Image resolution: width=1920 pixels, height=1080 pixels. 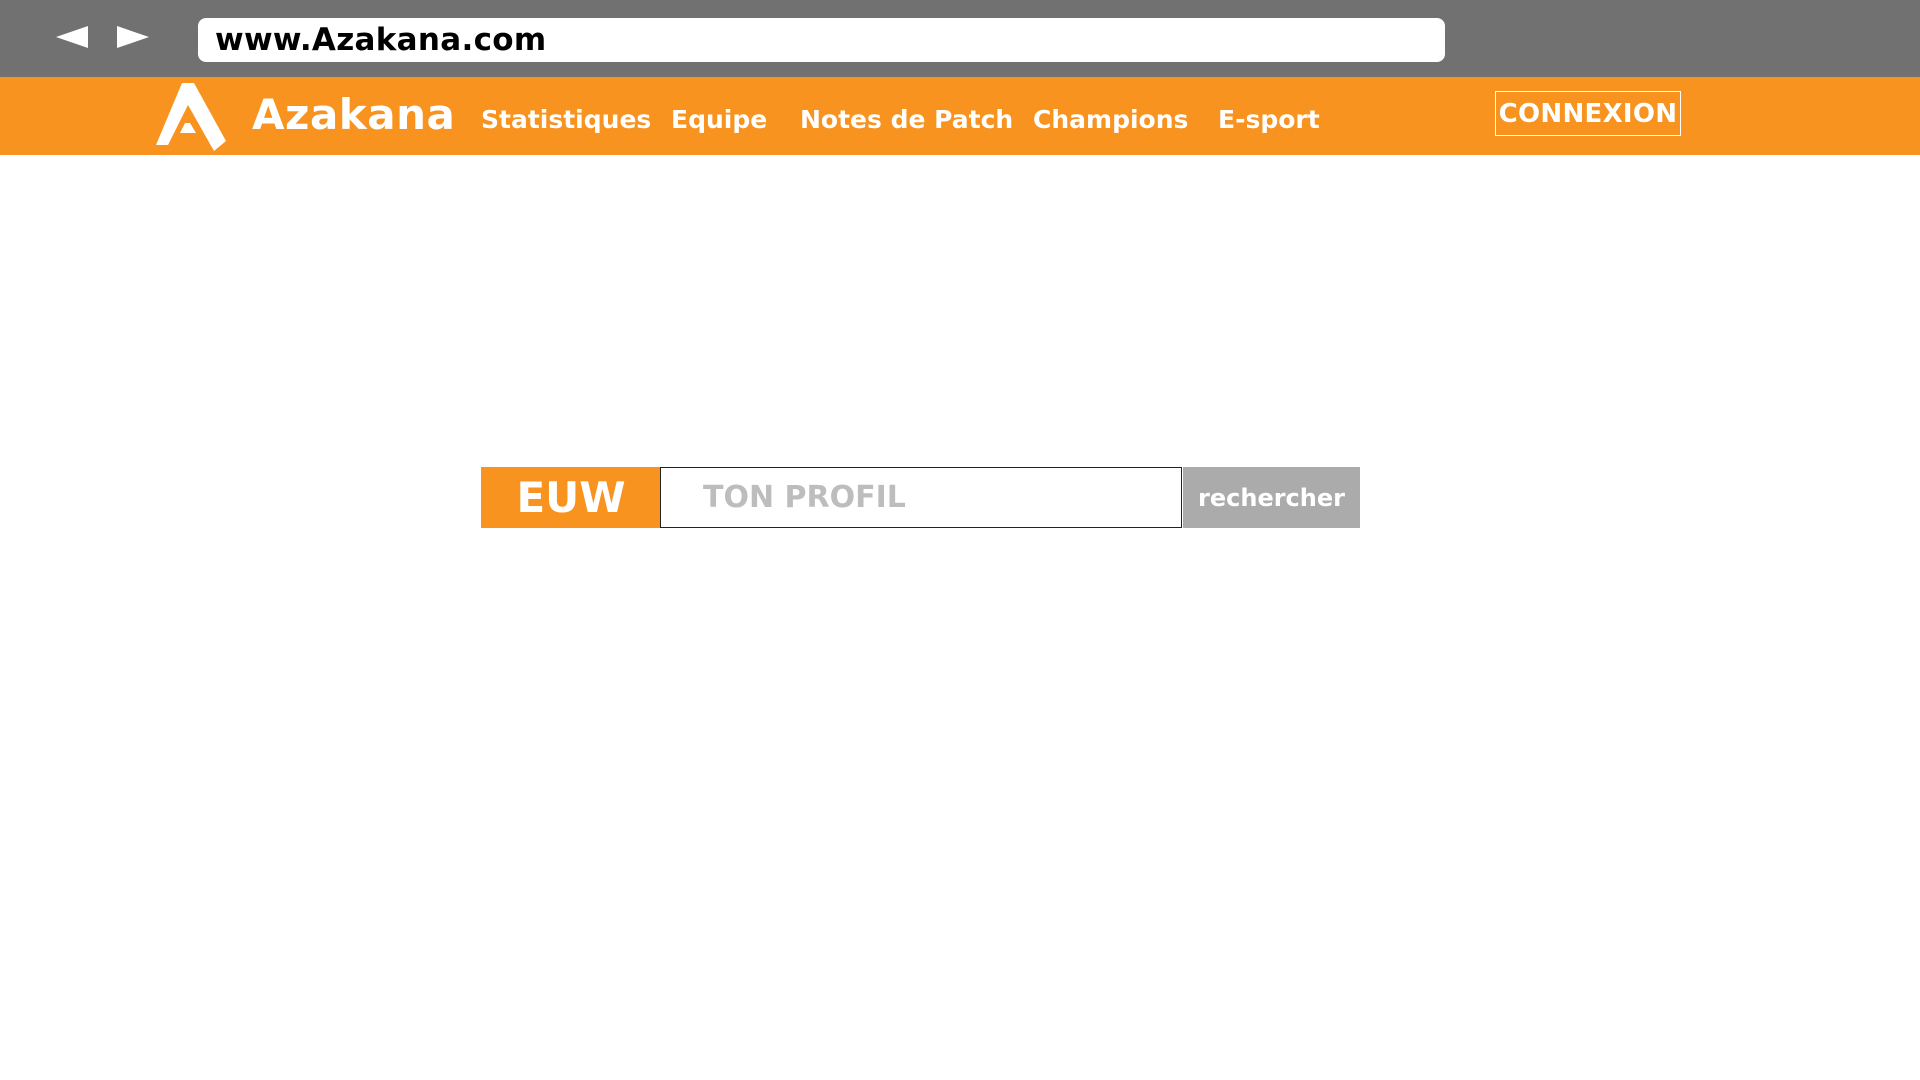 What do you see at coordinates (1110, 119) in the screenshot?
I see `nav-link-champions: Champions` at bounding box center [1110, 119].